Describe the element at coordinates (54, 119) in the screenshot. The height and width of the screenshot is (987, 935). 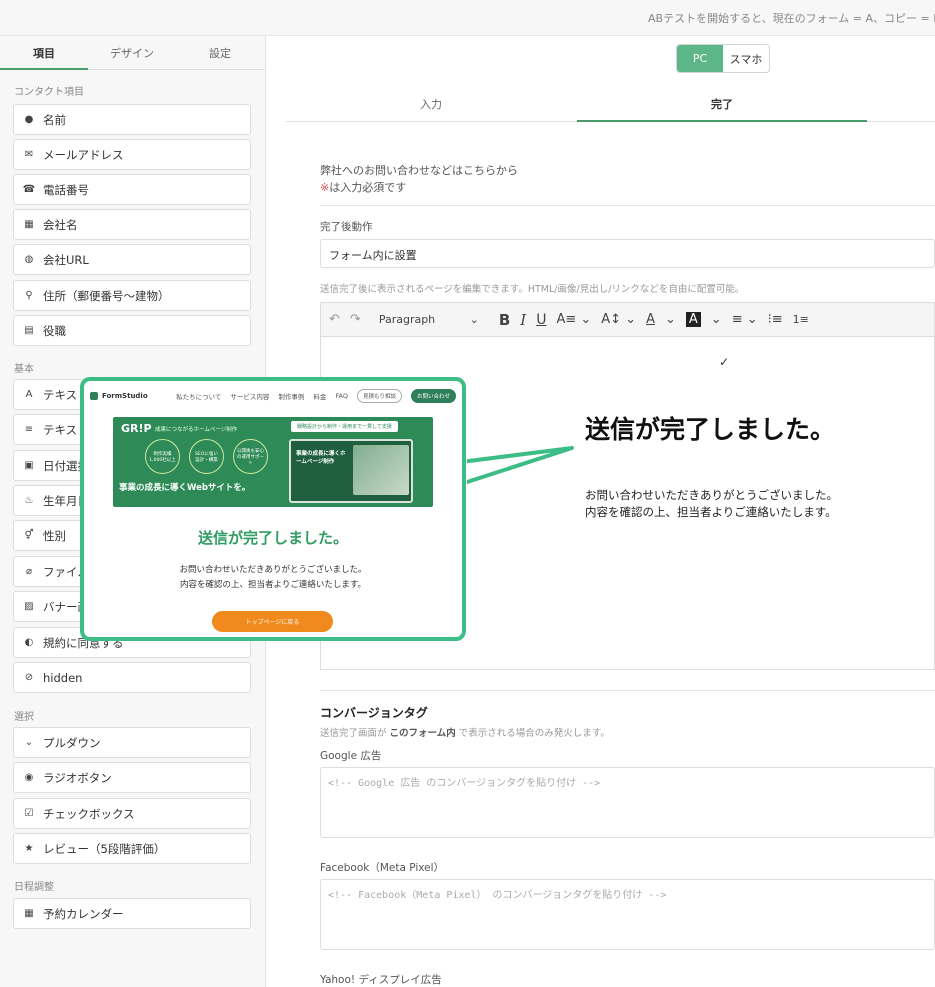
I see `field-label: 名前` at that location.